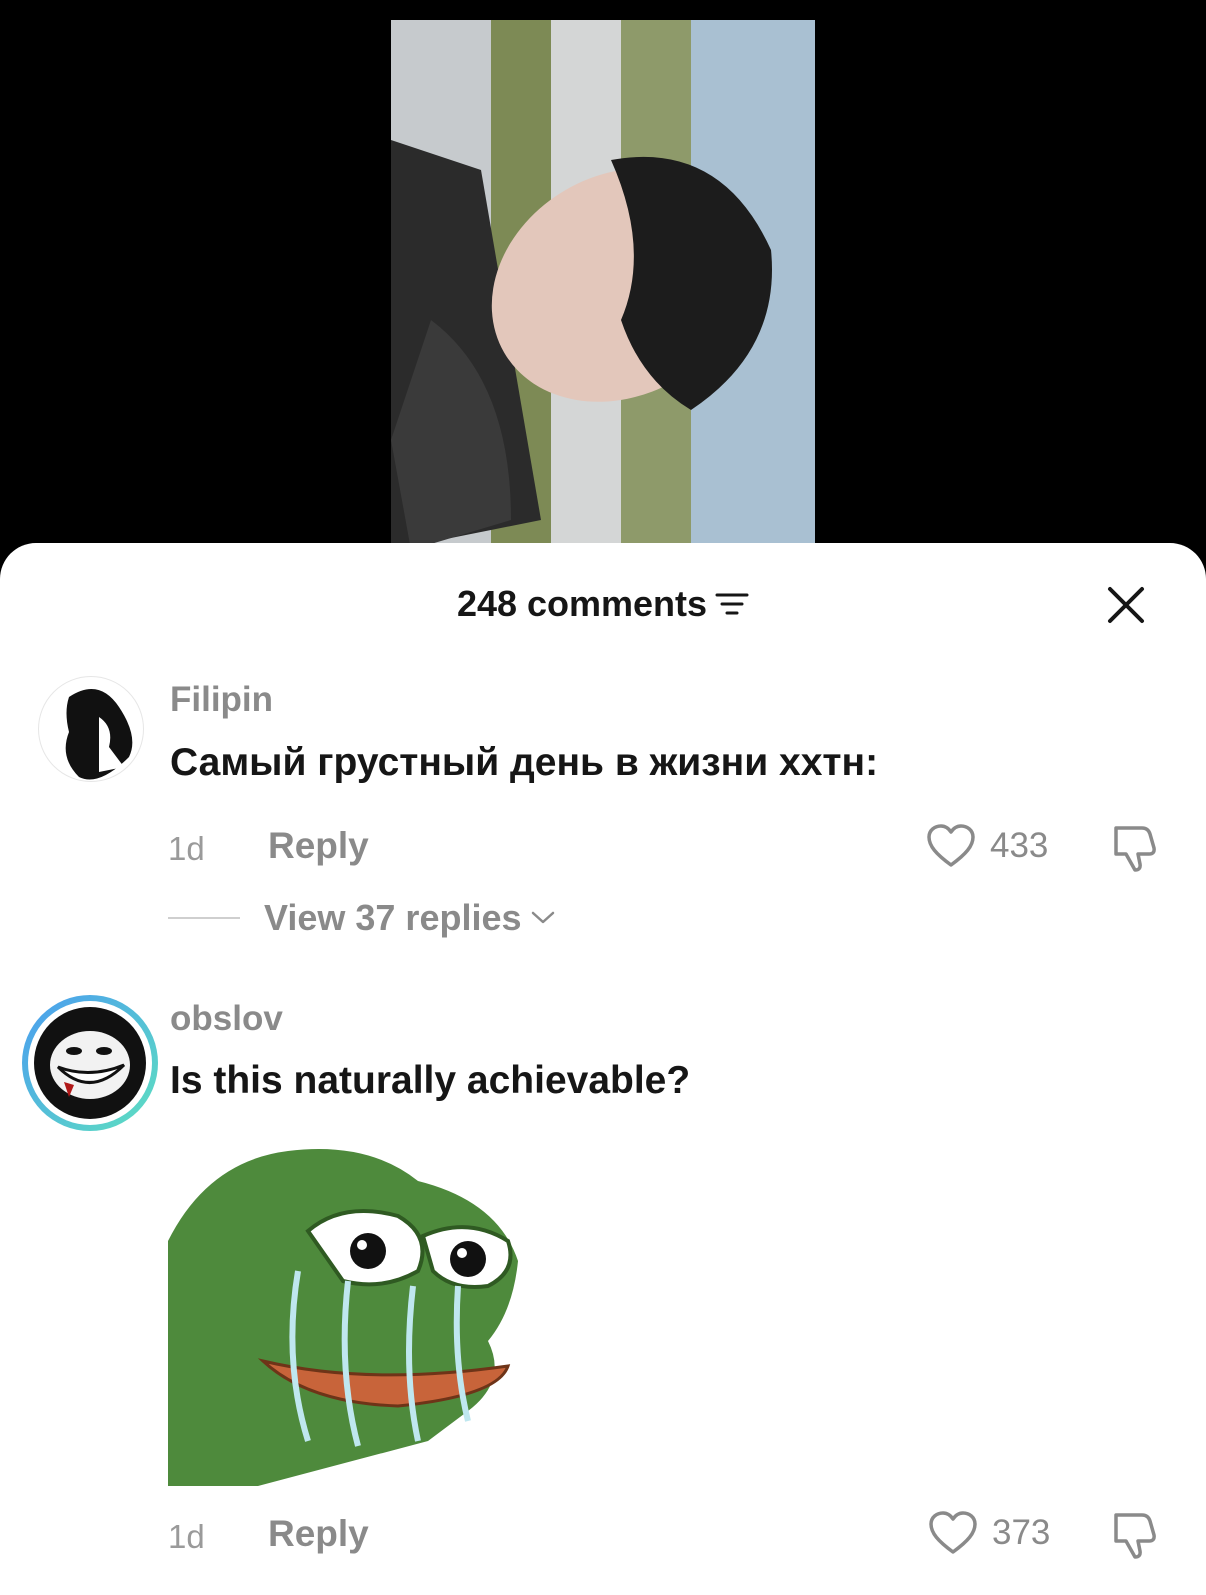  Describe the element at coordinates (430, 1080) in the screenshot. I see `comment-text: Is this naturally achievable?` at that location.